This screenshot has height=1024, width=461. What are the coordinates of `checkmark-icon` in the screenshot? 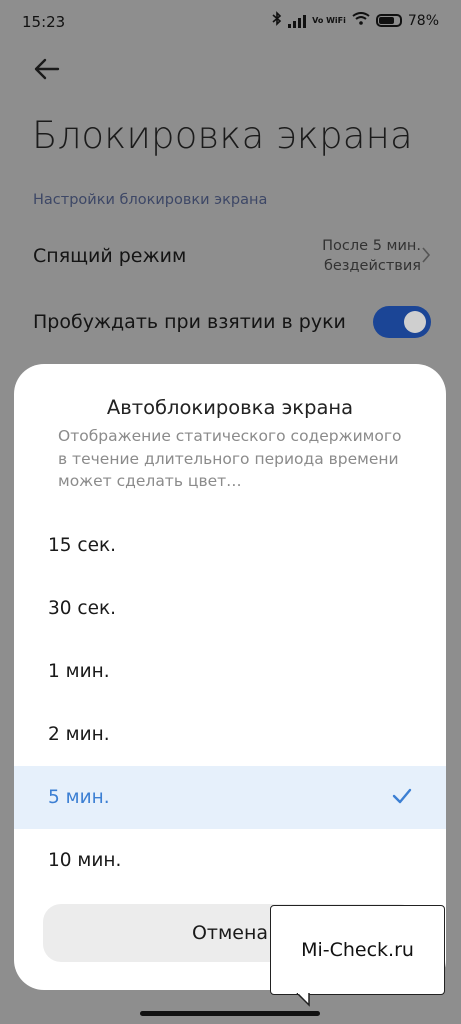 It's located at (402, 798).